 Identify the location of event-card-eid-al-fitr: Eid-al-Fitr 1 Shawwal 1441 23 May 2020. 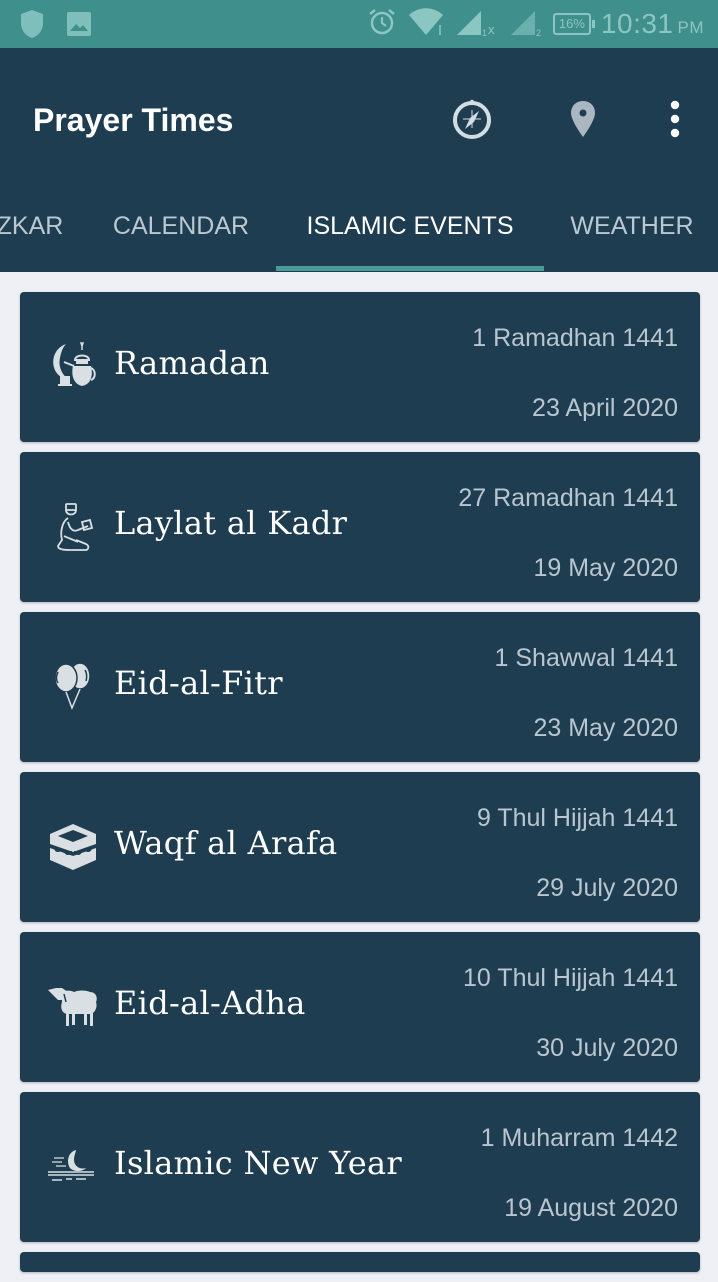
(360, 687).